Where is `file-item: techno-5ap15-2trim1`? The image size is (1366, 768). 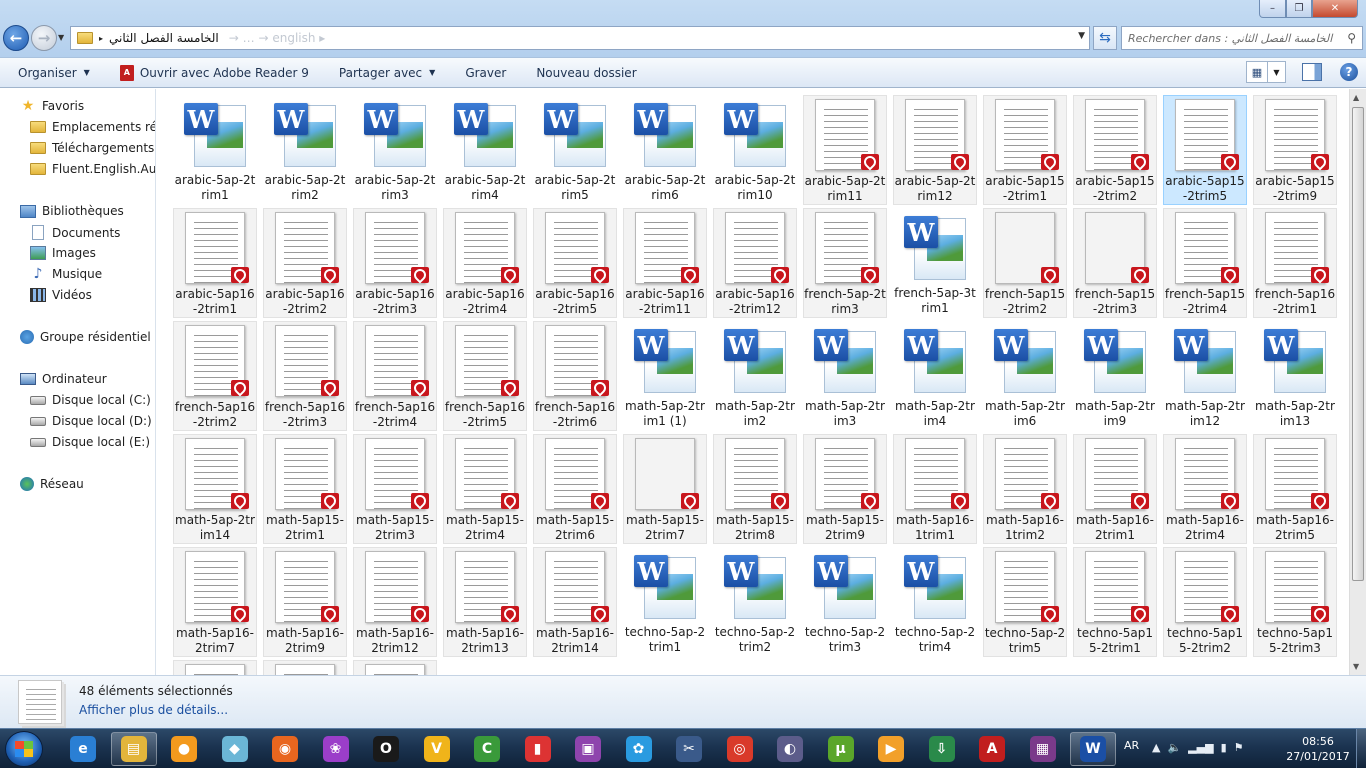
file-item: techno-5ap15-2trim1 is located at coordinates (1115, 602).